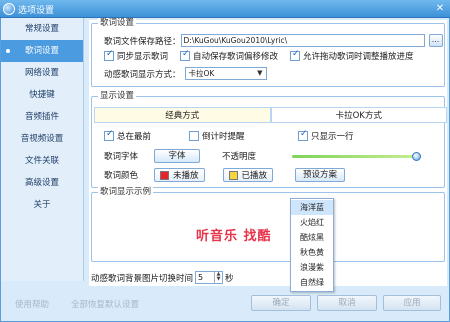 The image size is (450, 322). What do you see at coordinates (143, 57) in the screenshot?
I see `sync-display-label: 同步显示歌词` at bounding box center [143, 57].